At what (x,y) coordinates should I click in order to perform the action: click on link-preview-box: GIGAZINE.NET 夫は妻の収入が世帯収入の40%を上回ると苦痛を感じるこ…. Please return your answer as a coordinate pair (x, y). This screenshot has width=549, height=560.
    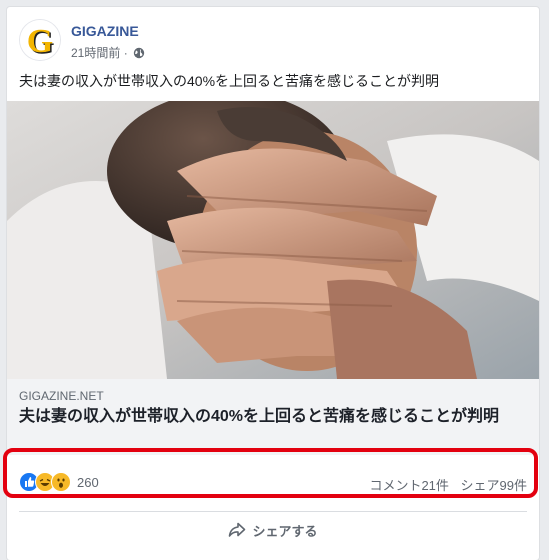
    Looking at the image, I should click on (273, 417).